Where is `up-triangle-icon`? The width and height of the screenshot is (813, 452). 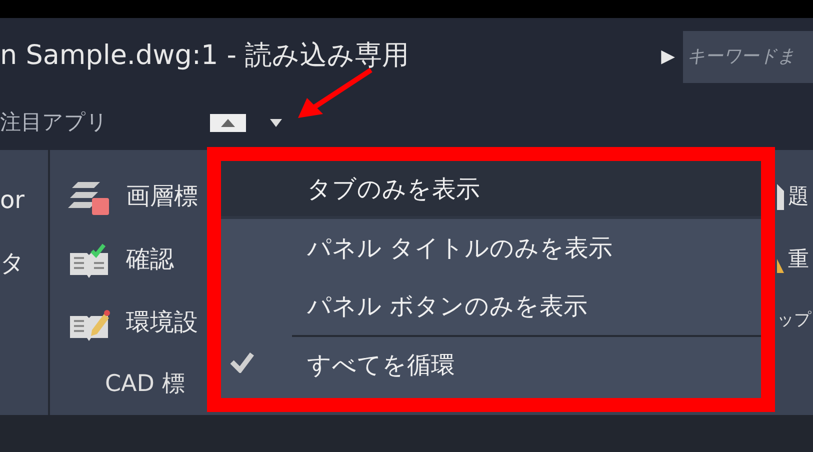 up-triangle-icon is located at coordinates (228, 122).